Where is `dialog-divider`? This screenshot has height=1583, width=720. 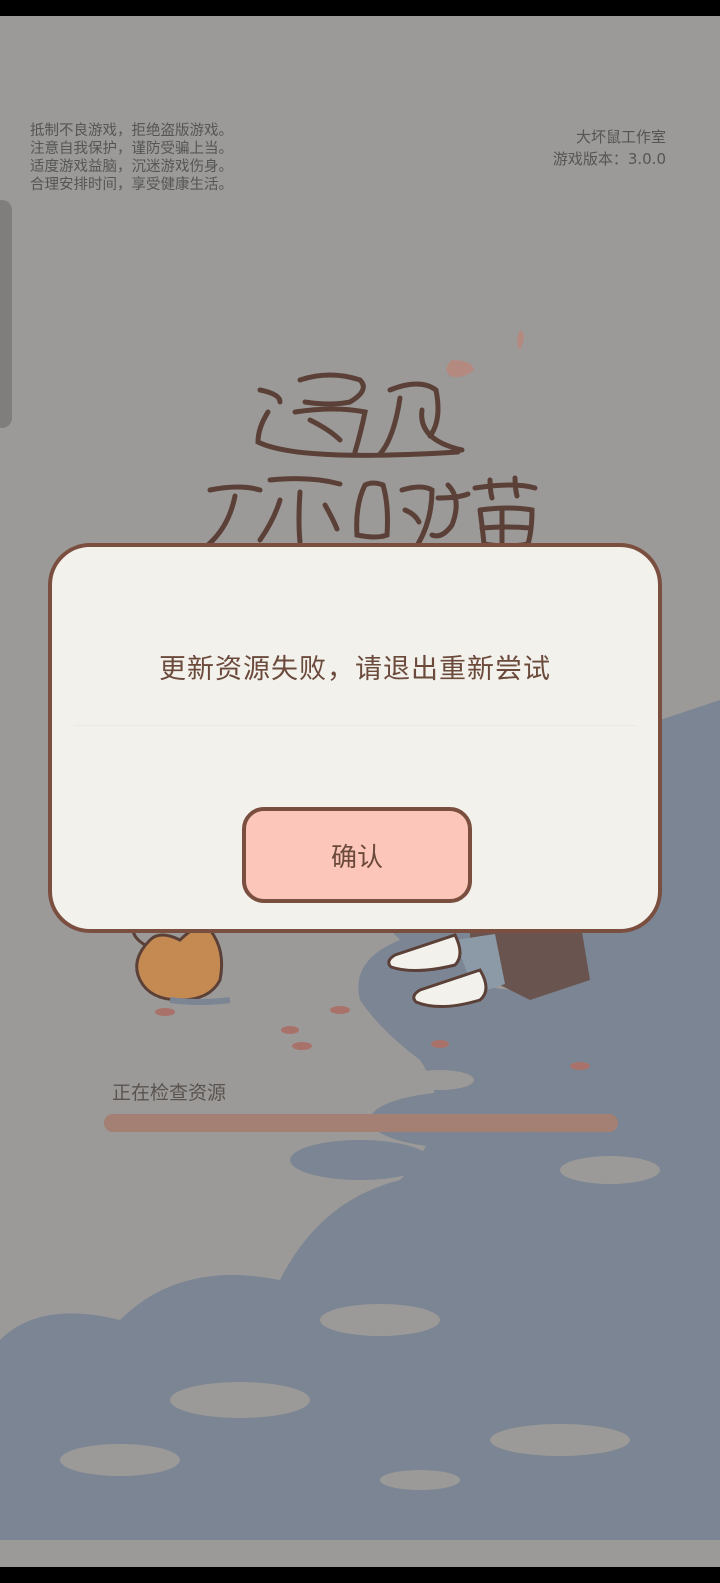 dialog-divider is located at coordinates (355, 725).